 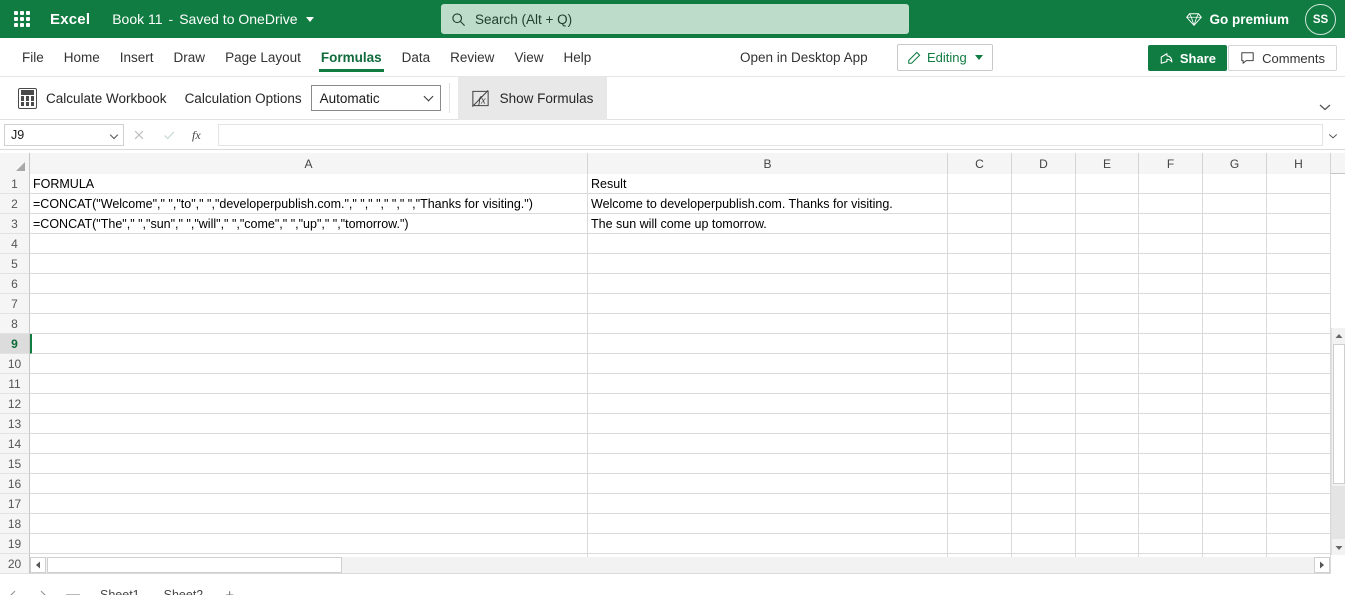 What do you see at coordinates (375, 98) in the screenshot?
I see `calculation-mode-select: Automatic` at bounding box center [375, 98].